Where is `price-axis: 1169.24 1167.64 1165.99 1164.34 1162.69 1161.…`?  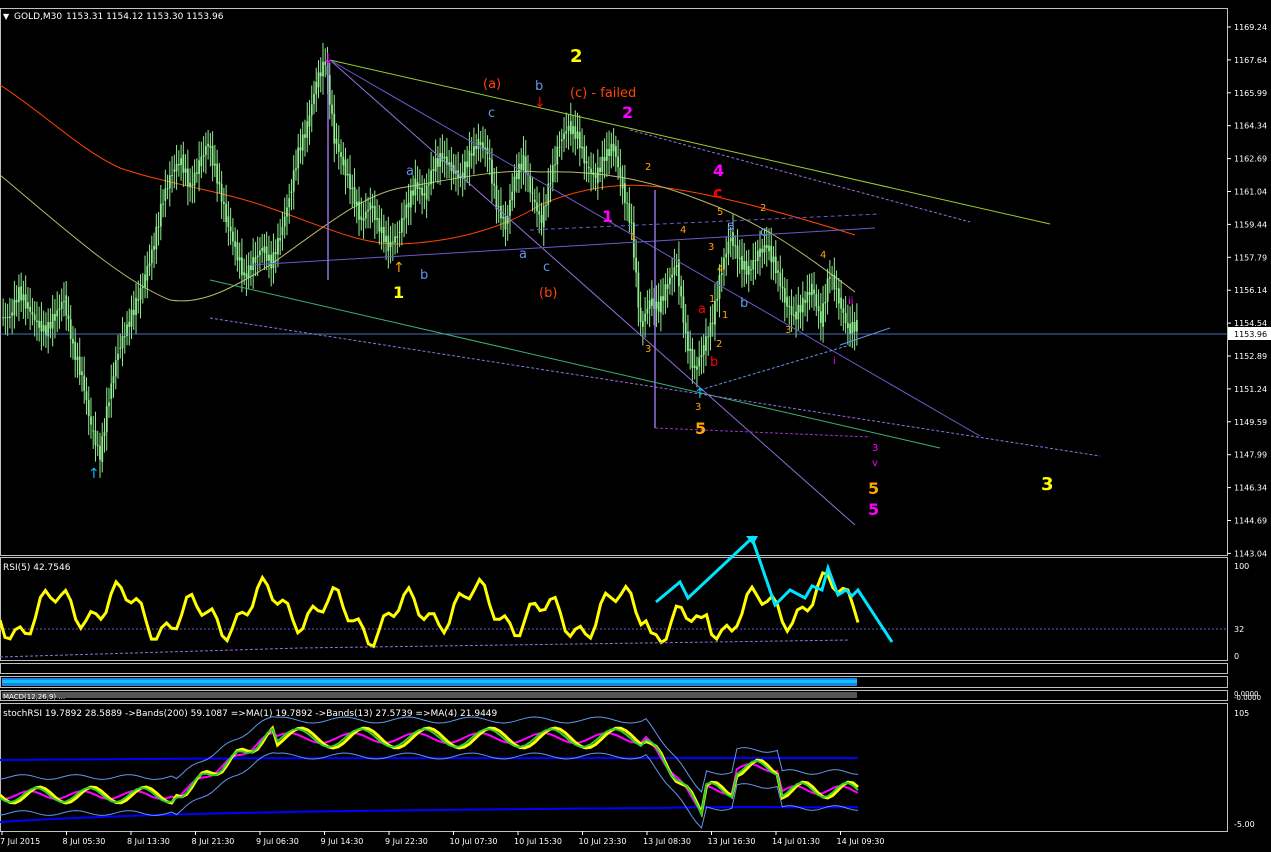
price-axis: 1169.24 1167.64 1165.99 1164.34 1162.69 1161.… is located at coordinates (1247, 290).